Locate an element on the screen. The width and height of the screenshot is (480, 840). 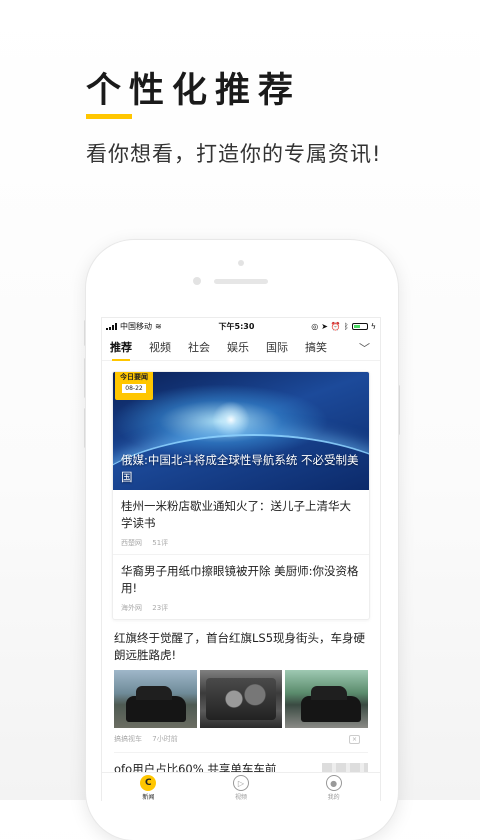
news-title: 华裔男子用纸巾擦眼镜被开除 美厨师:你没资格用! is located at coordinates (240, 579).